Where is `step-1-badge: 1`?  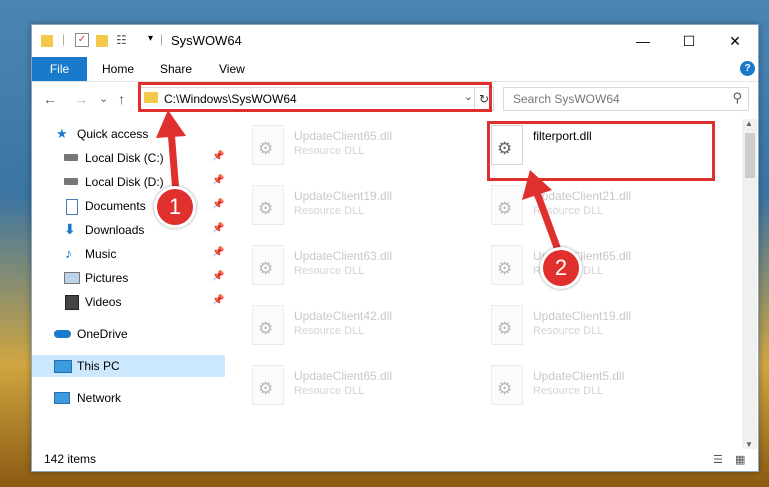 step-1-badge: 1 is located at coordinates (175, 207).